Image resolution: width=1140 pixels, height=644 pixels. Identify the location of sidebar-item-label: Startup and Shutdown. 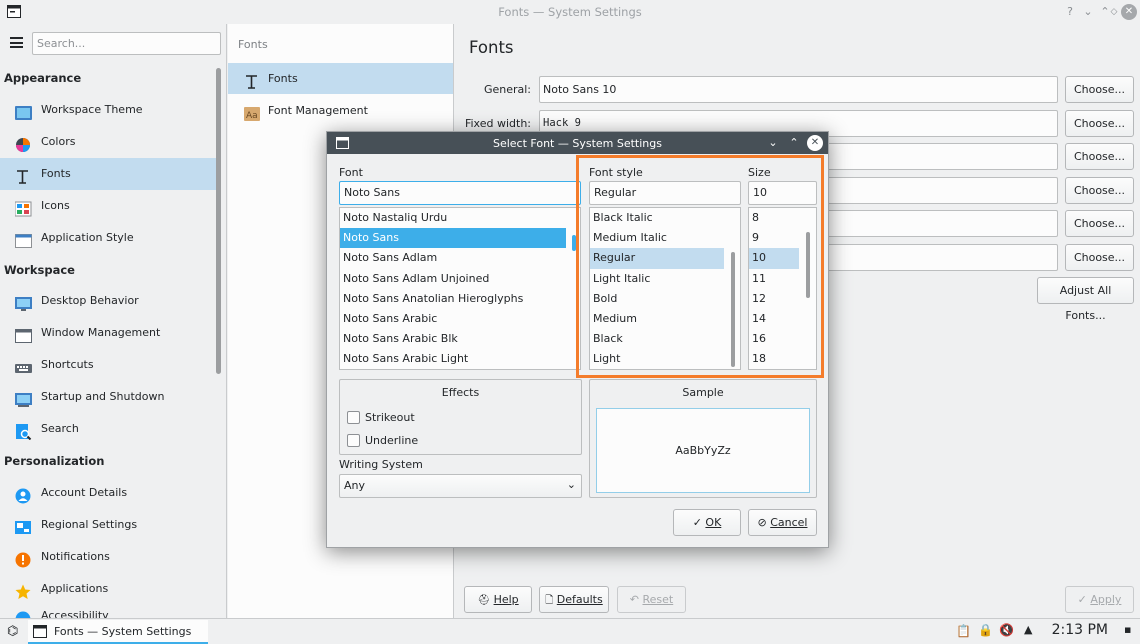
(103, 396).